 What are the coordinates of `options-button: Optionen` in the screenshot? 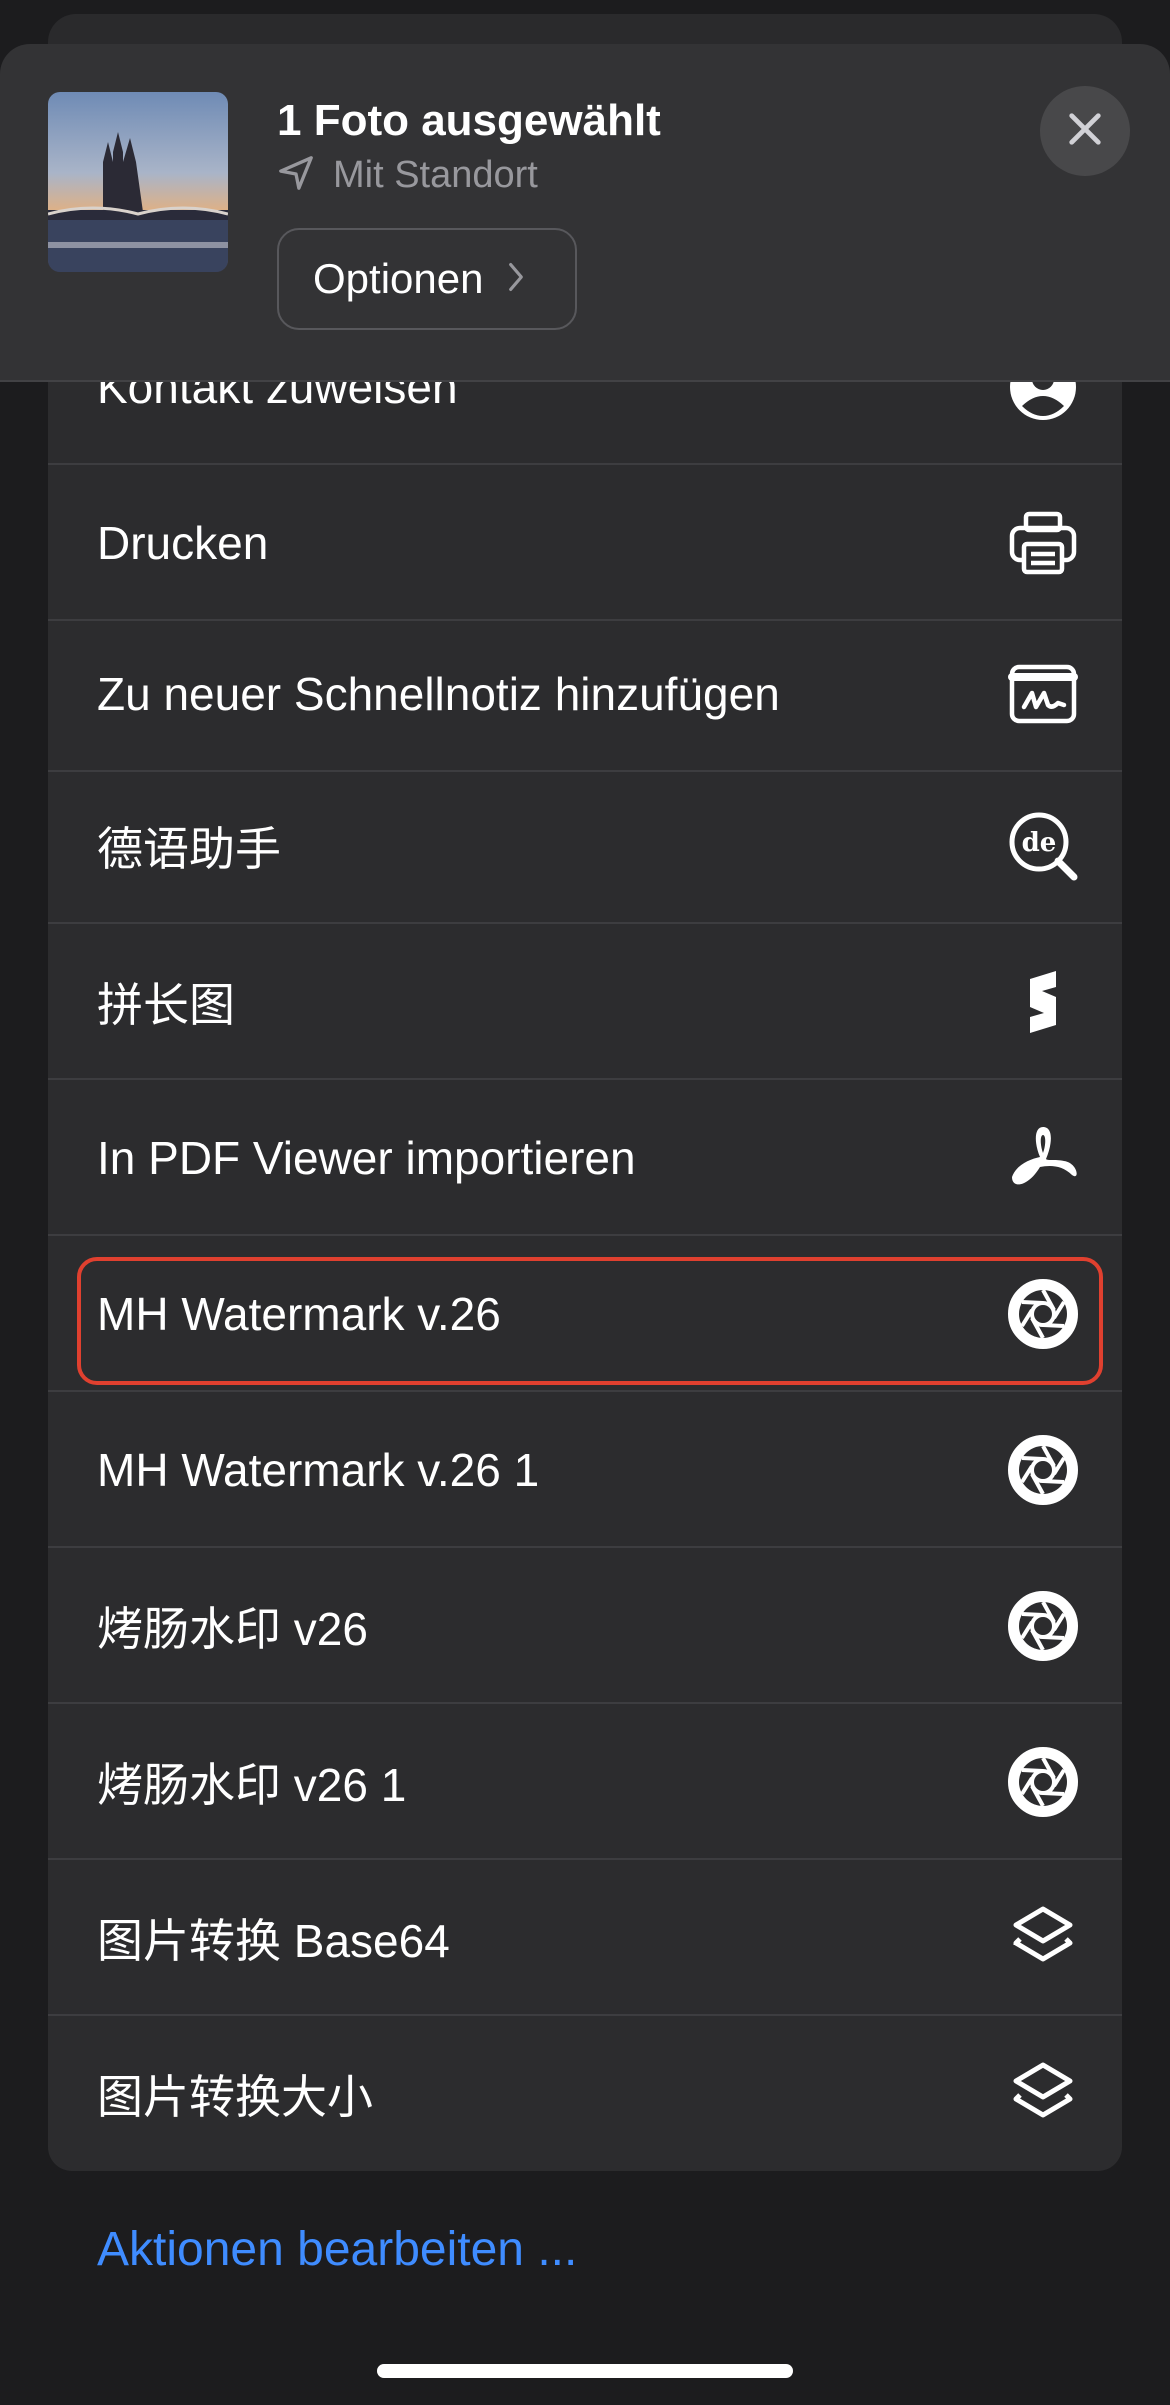 It's located at (427, 279).